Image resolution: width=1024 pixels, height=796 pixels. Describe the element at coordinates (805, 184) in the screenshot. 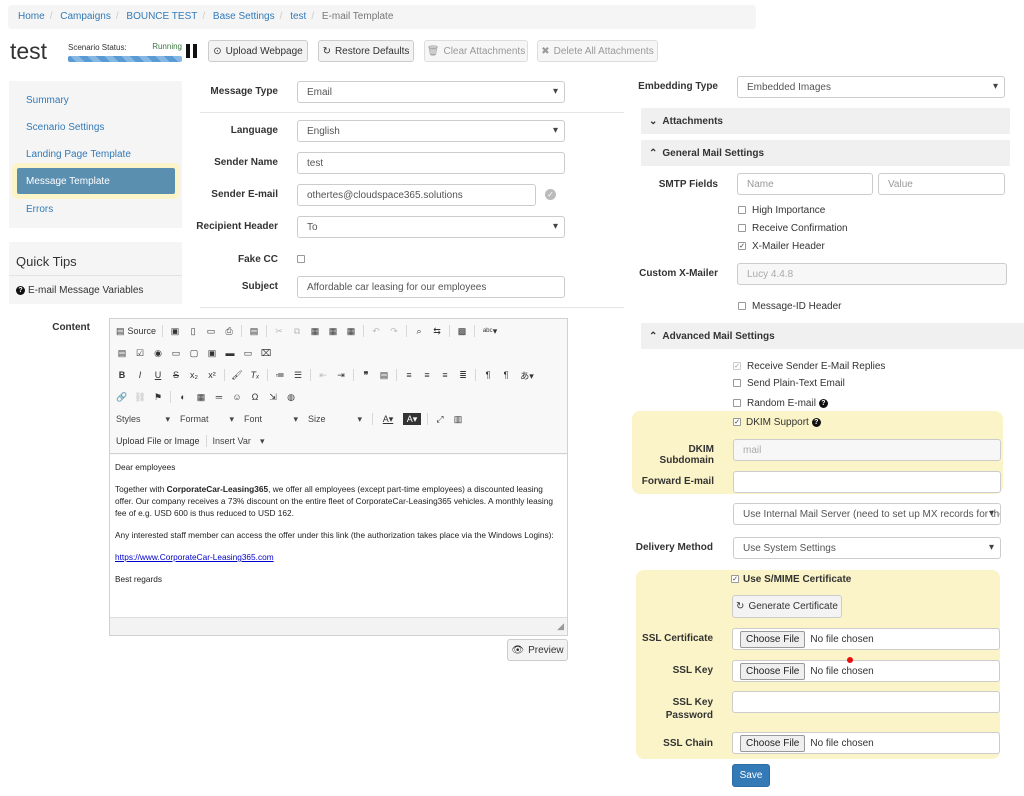

I see `smtp-name-input: Name` at that location.